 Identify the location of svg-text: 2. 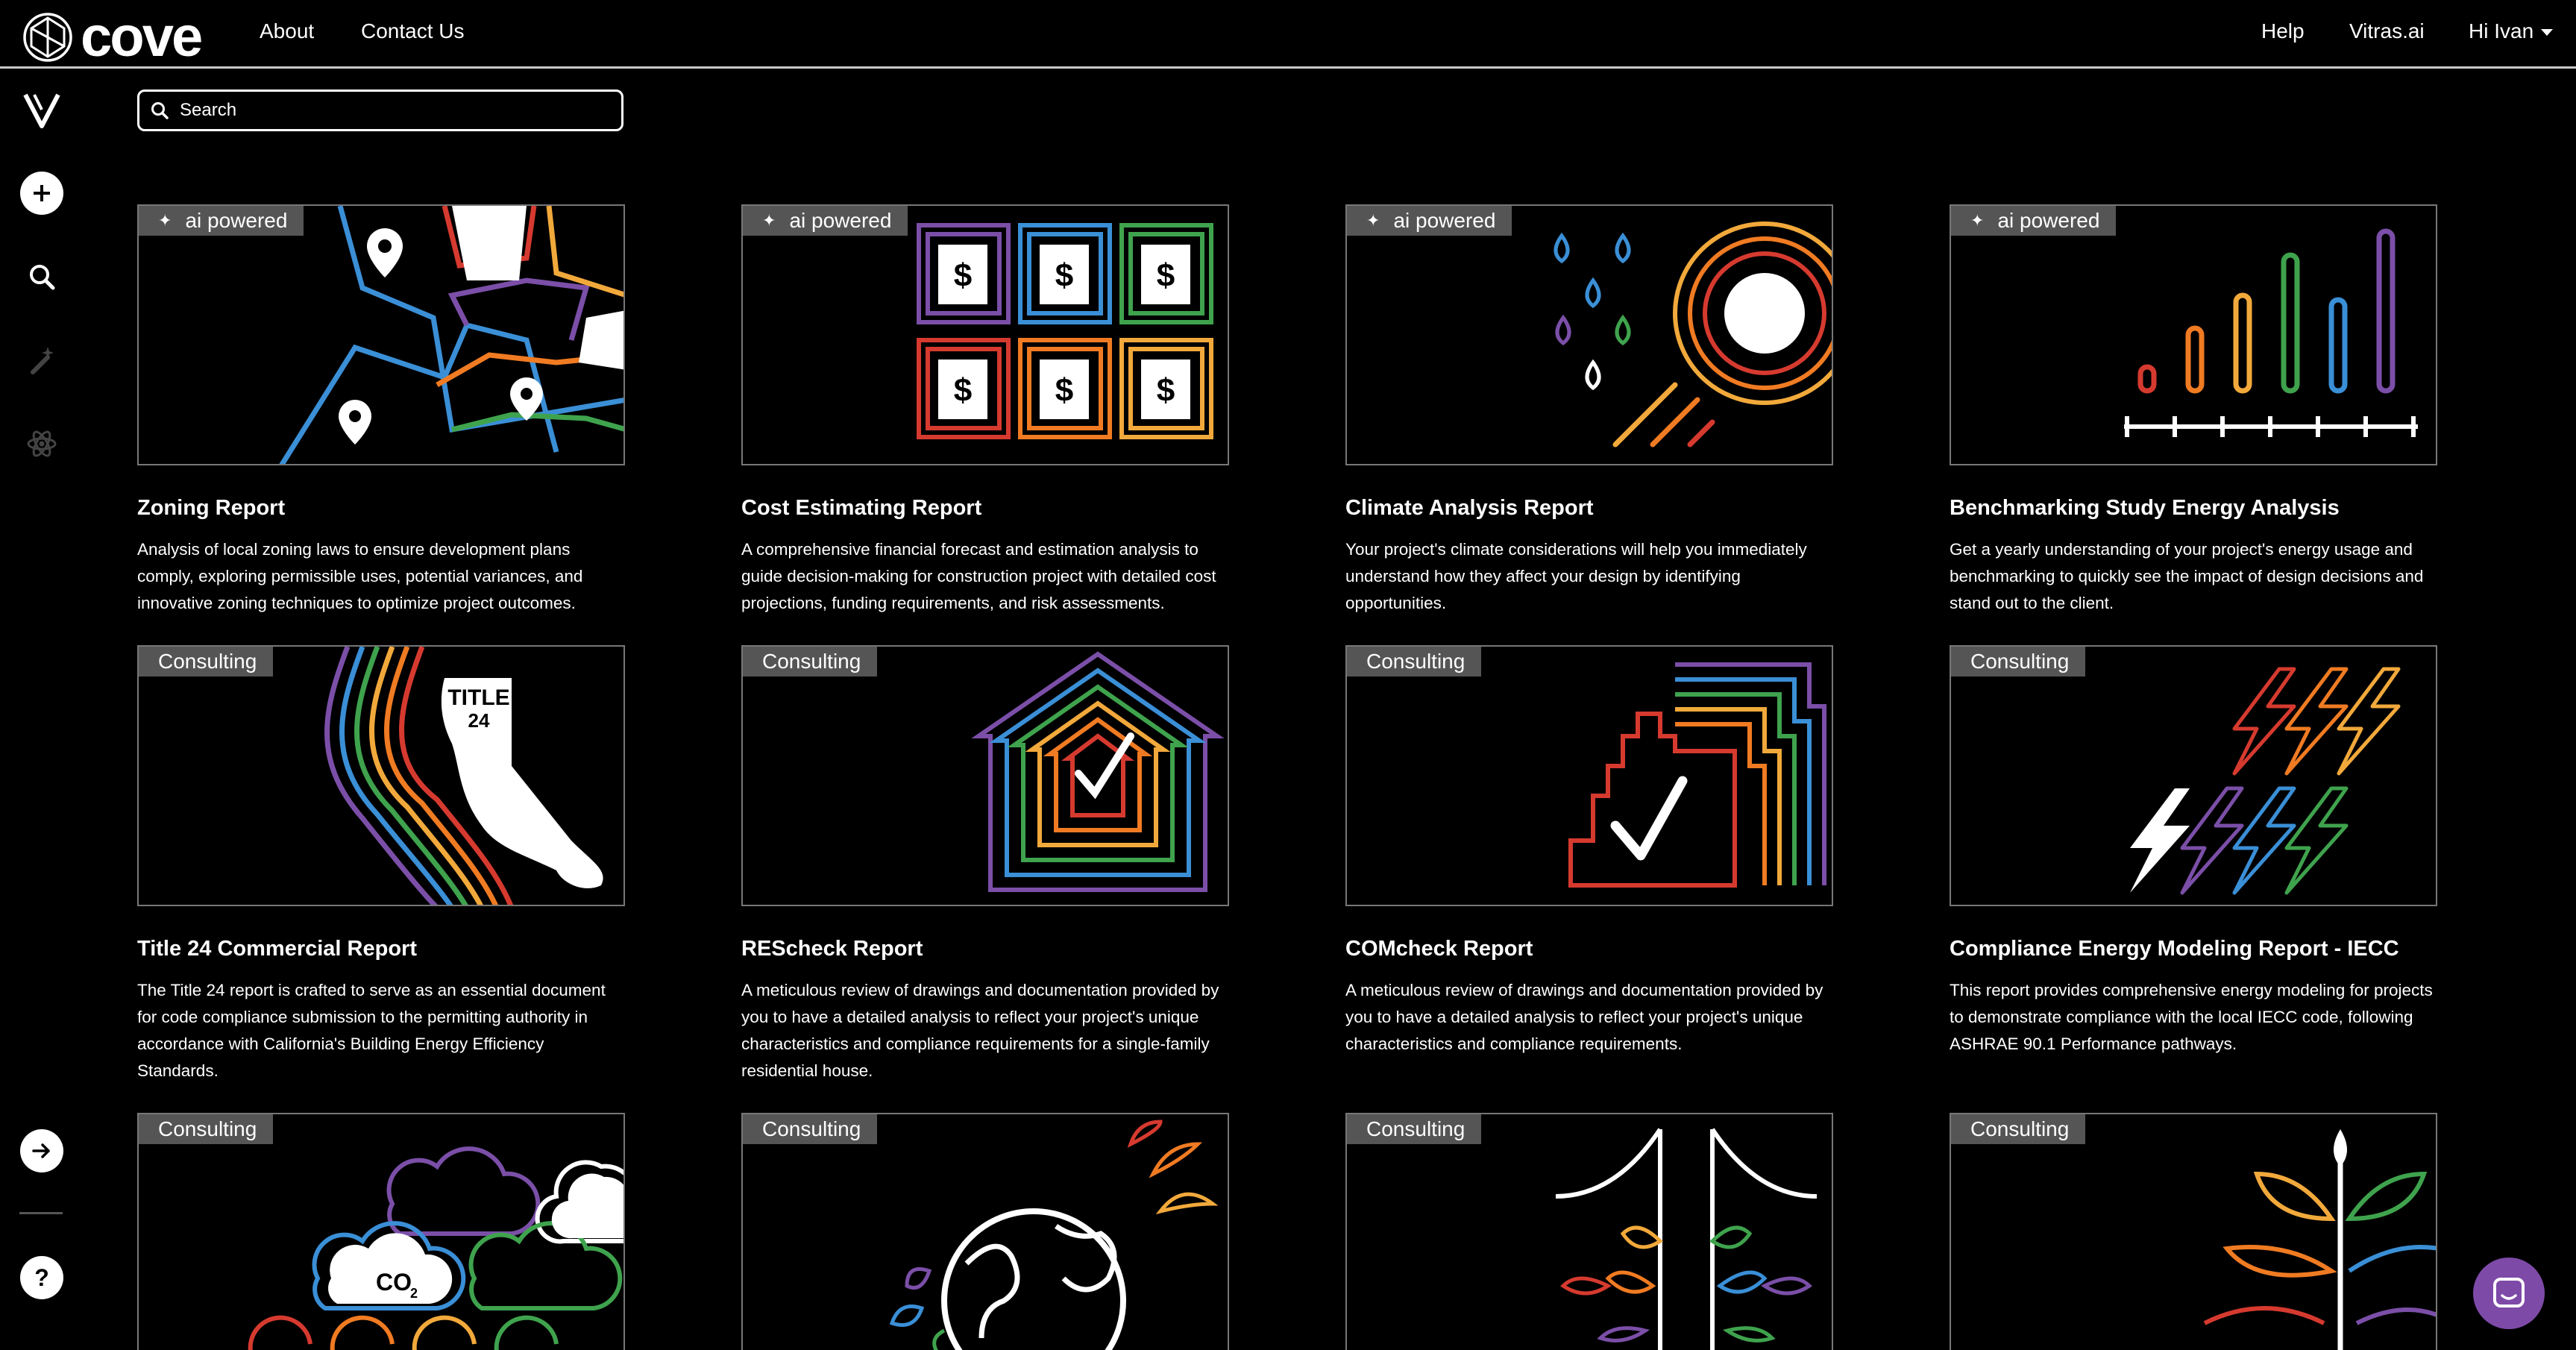
(414, 1293).